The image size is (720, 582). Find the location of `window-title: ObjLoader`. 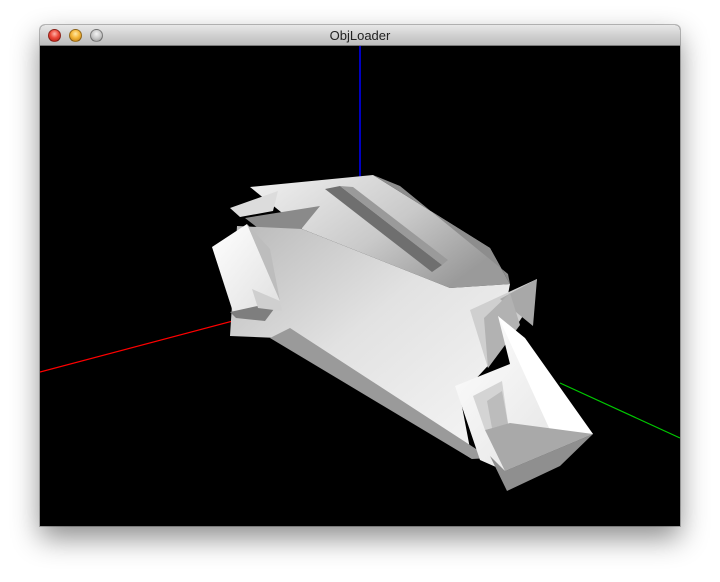

window-title: ObjLoader is located at coordinates (360, 35).